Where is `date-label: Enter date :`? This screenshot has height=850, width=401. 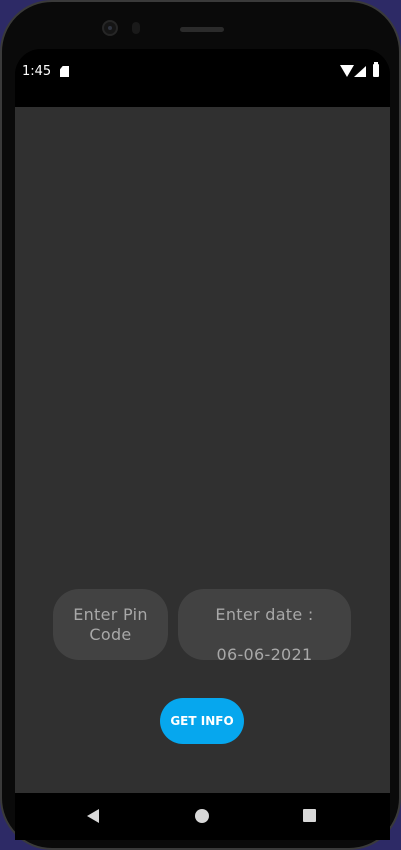 date-label: Enter date : is located at coordinates (264, 614).